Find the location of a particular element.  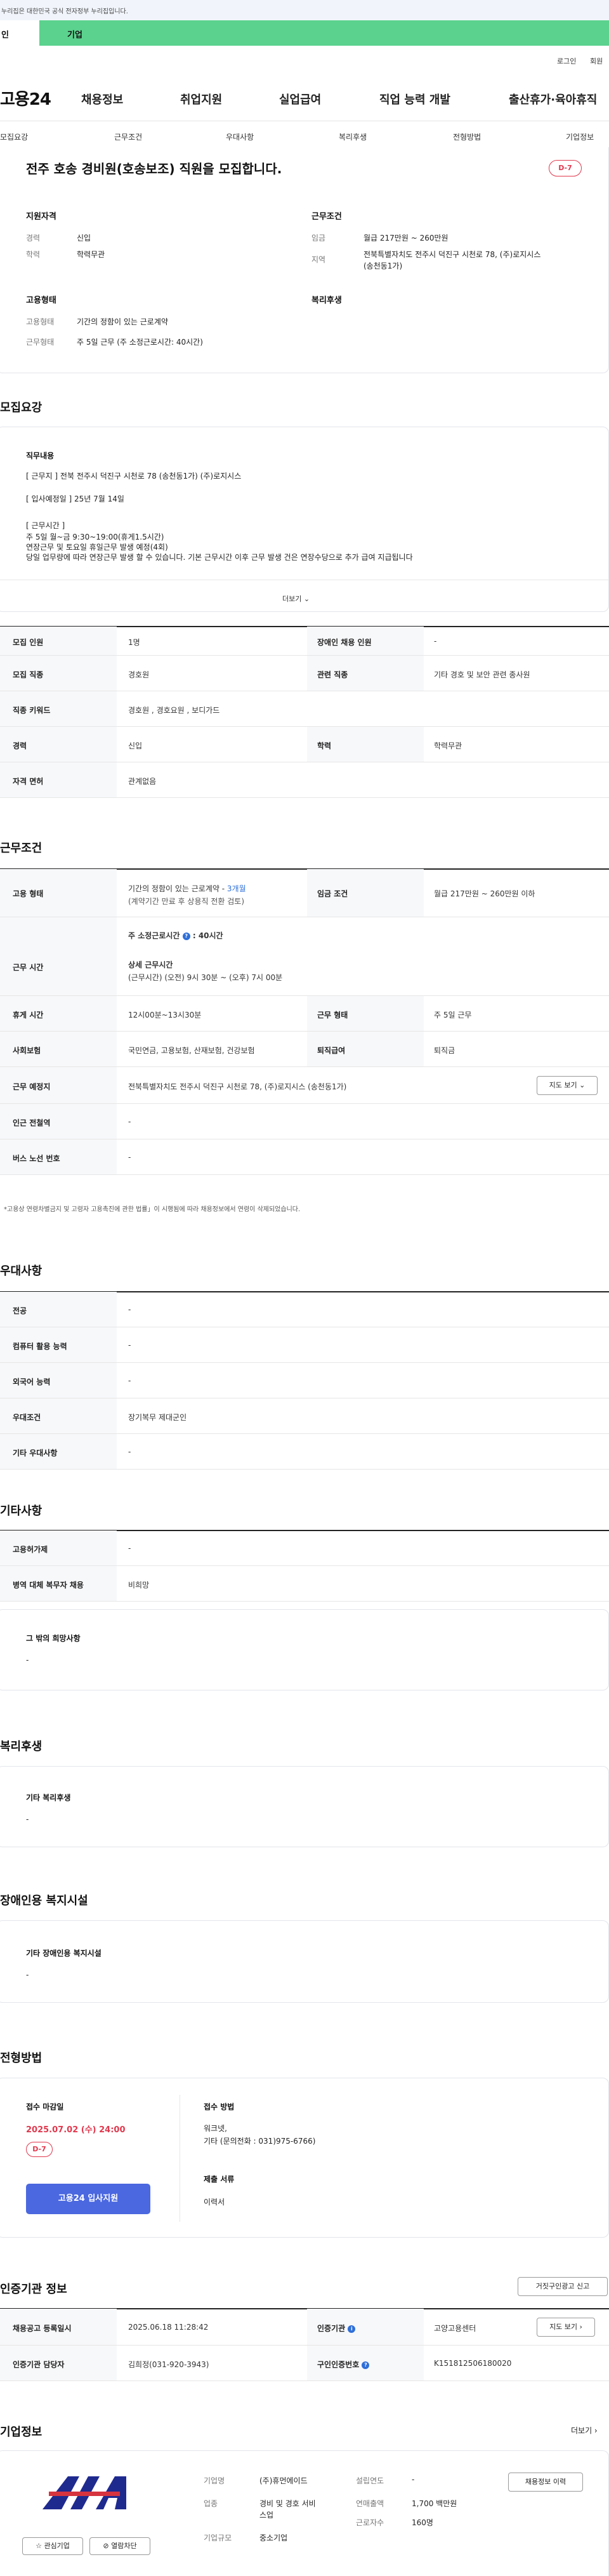

size-value: 중소기업 is located at coordinates (274, 2537).